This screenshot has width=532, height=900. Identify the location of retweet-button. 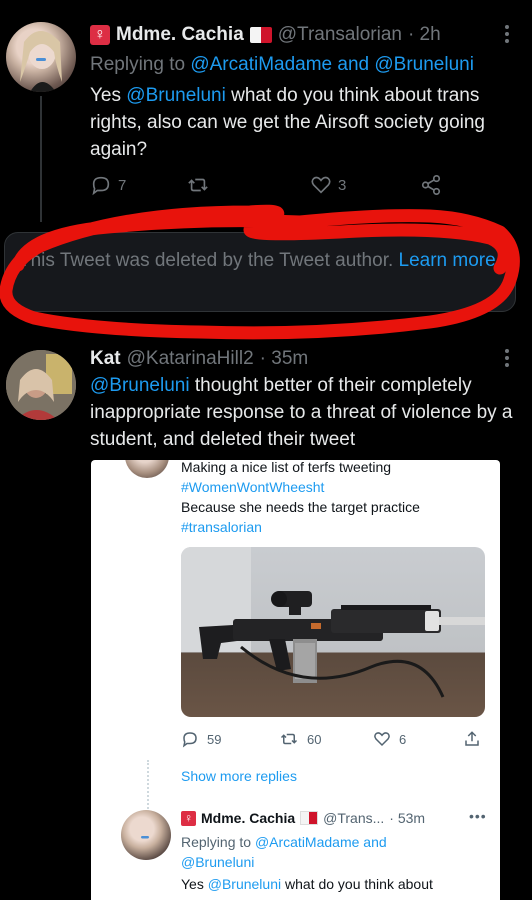
(201, 185).